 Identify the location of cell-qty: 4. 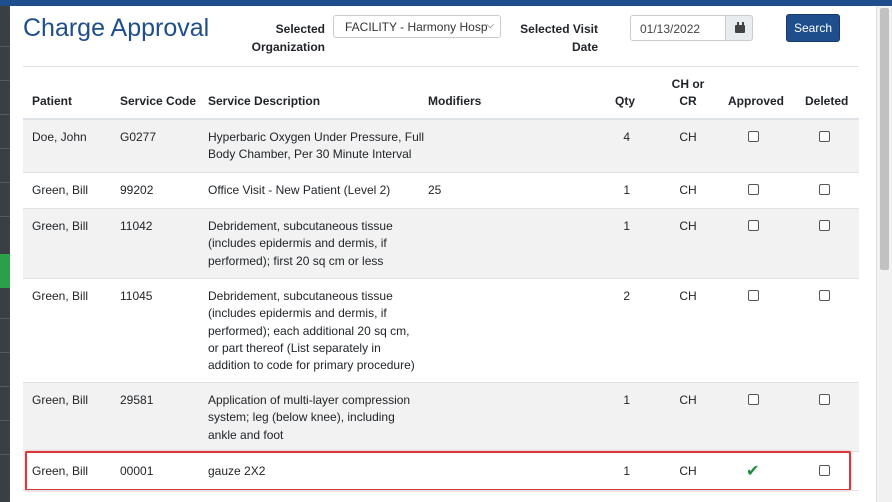
(626, 137).